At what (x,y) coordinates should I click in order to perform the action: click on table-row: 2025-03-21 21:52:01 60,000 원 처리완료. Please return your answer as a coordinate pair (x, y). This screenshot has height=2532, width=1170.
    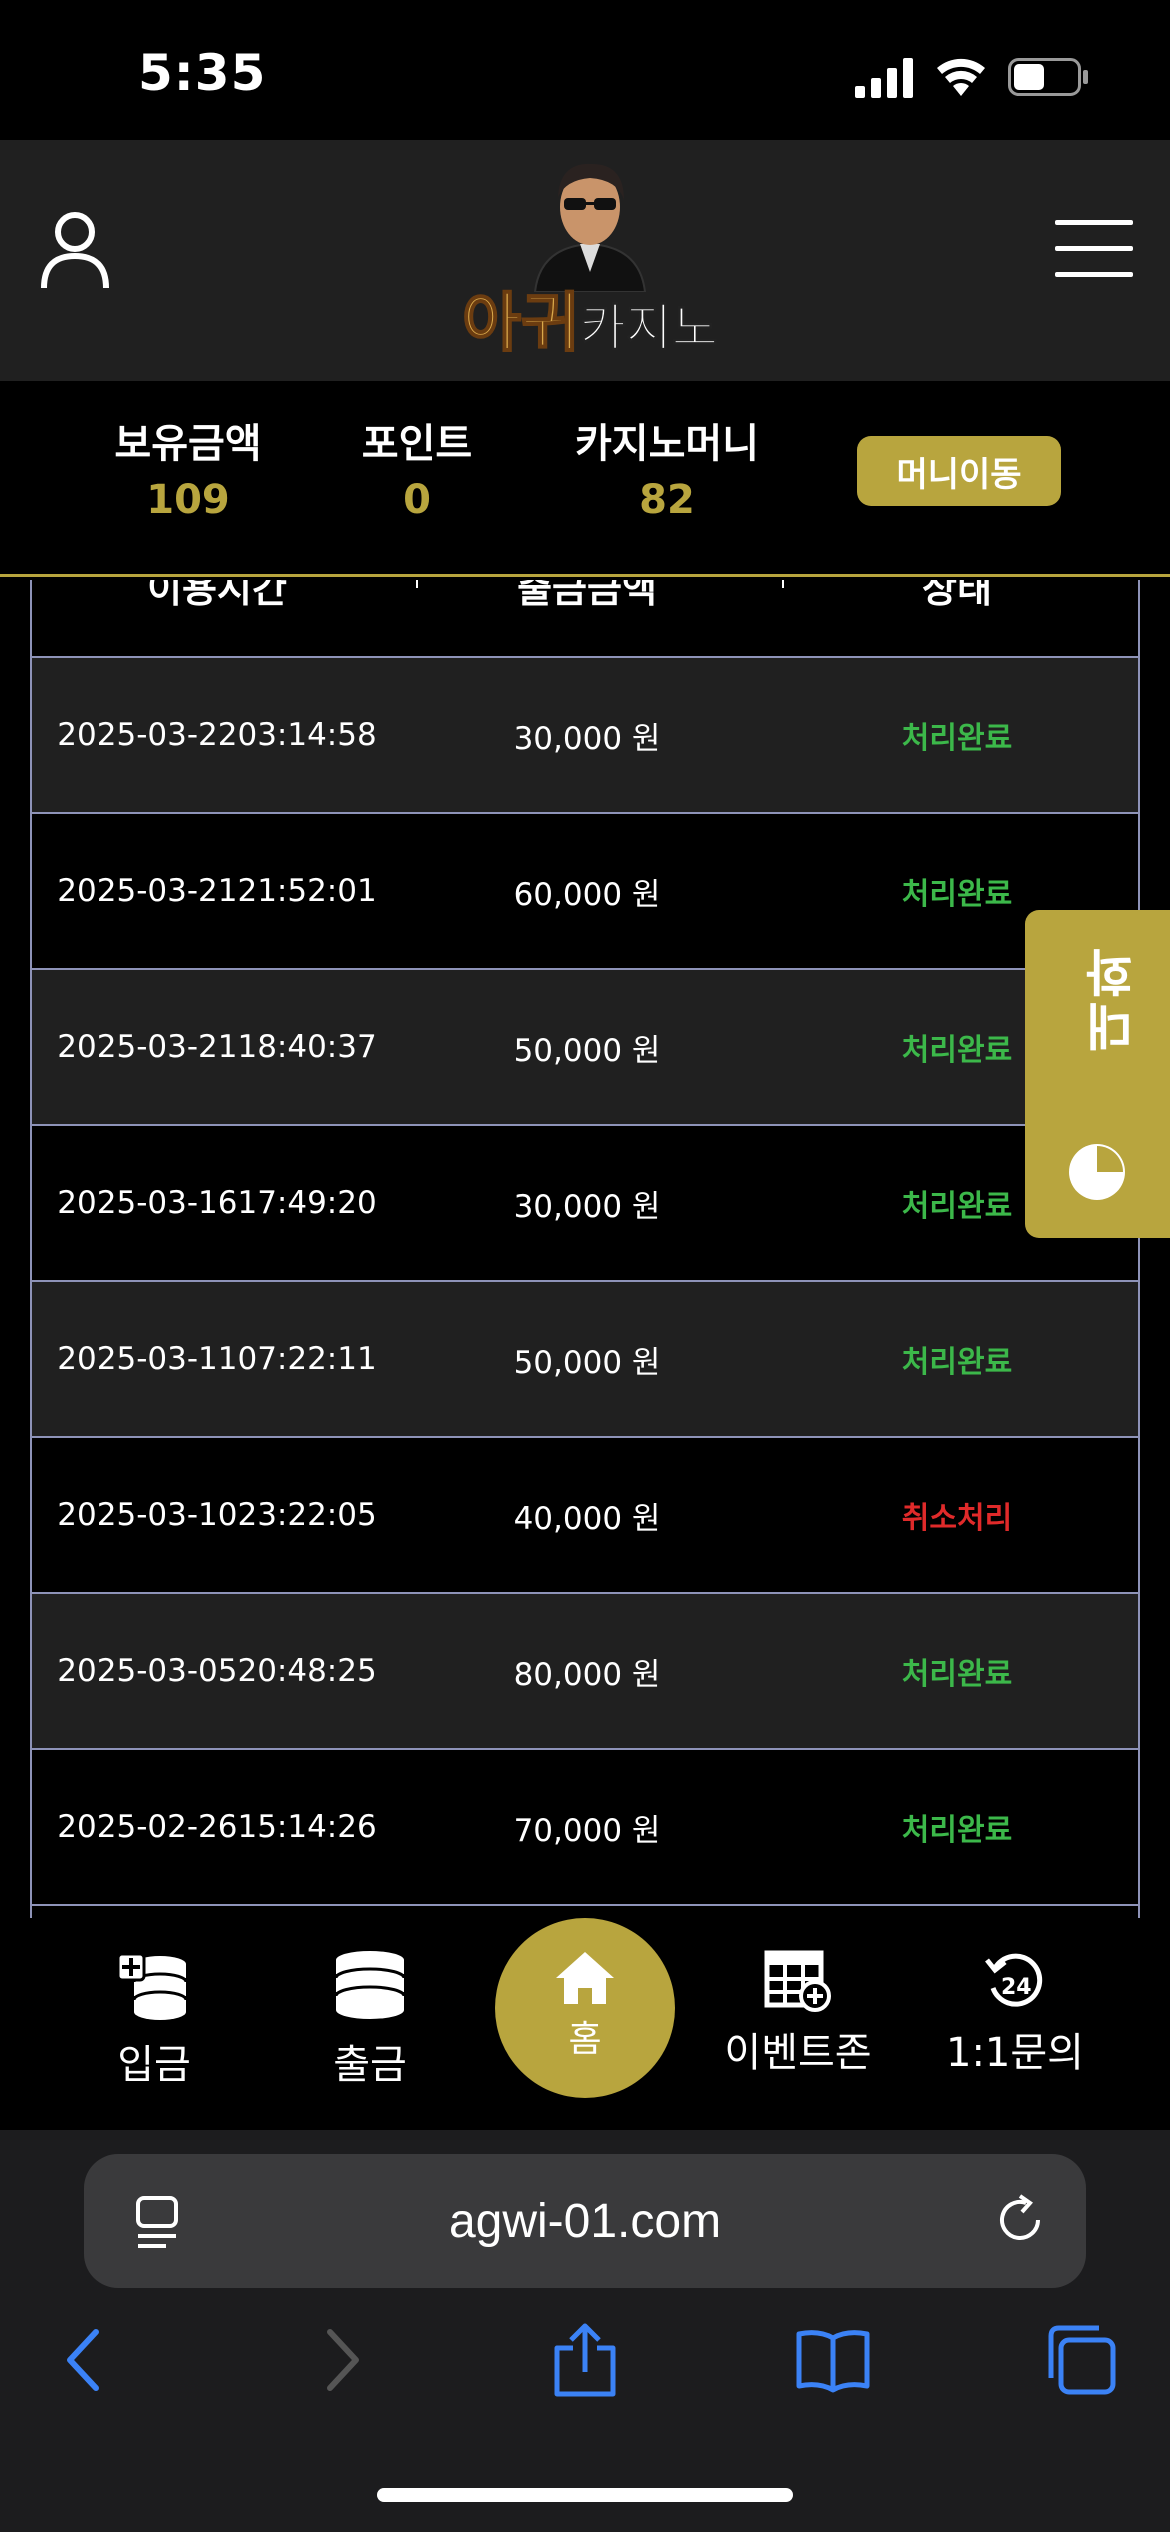
    Looking at the image, I should click on (585, 892).